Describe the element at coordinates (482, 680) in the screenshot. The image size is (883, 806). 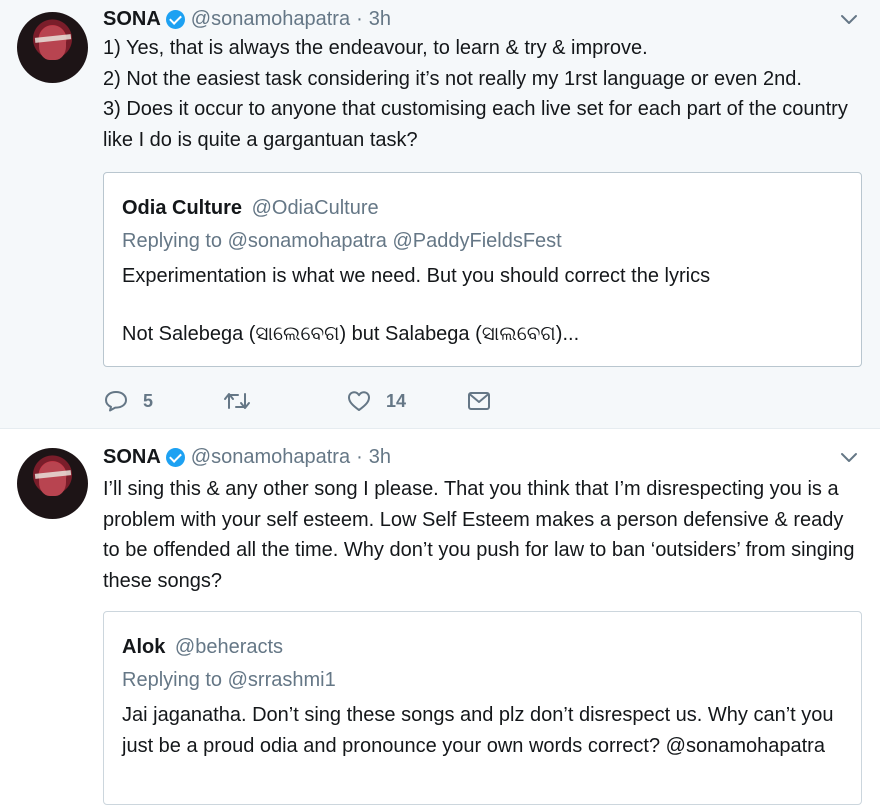
I see `replying-to: Replying to @srrashmi1` at that location.